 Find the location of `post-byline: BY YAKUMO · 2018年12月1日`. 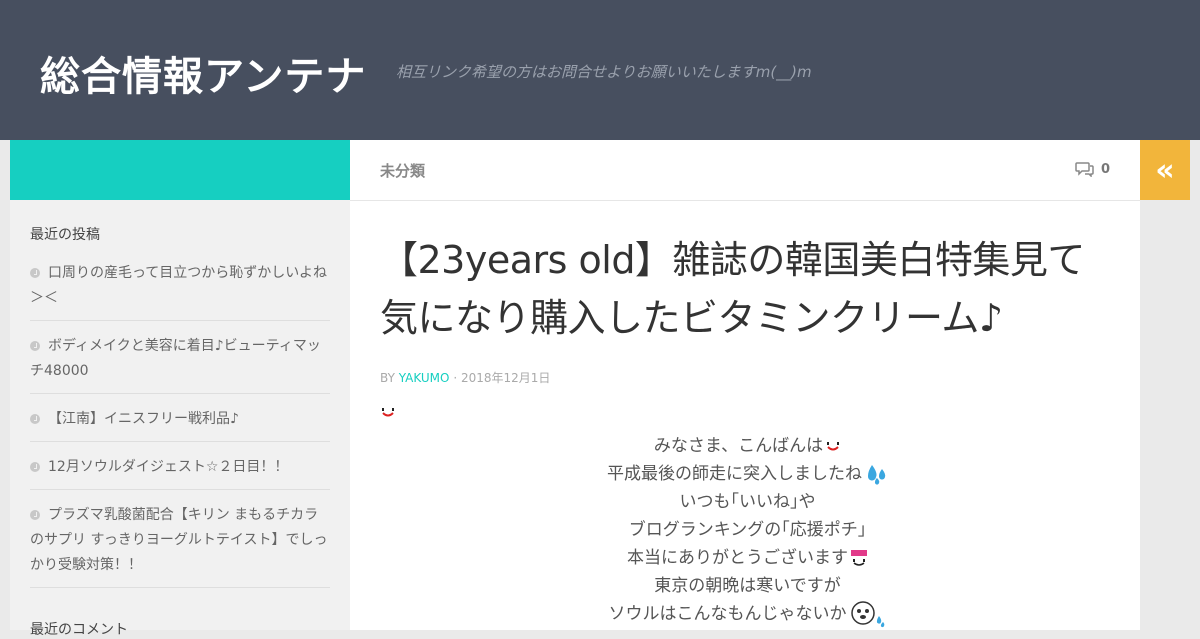

post-byline: BY YAKUMO · 2018年12月1日 is located at coordinates (465, 377).